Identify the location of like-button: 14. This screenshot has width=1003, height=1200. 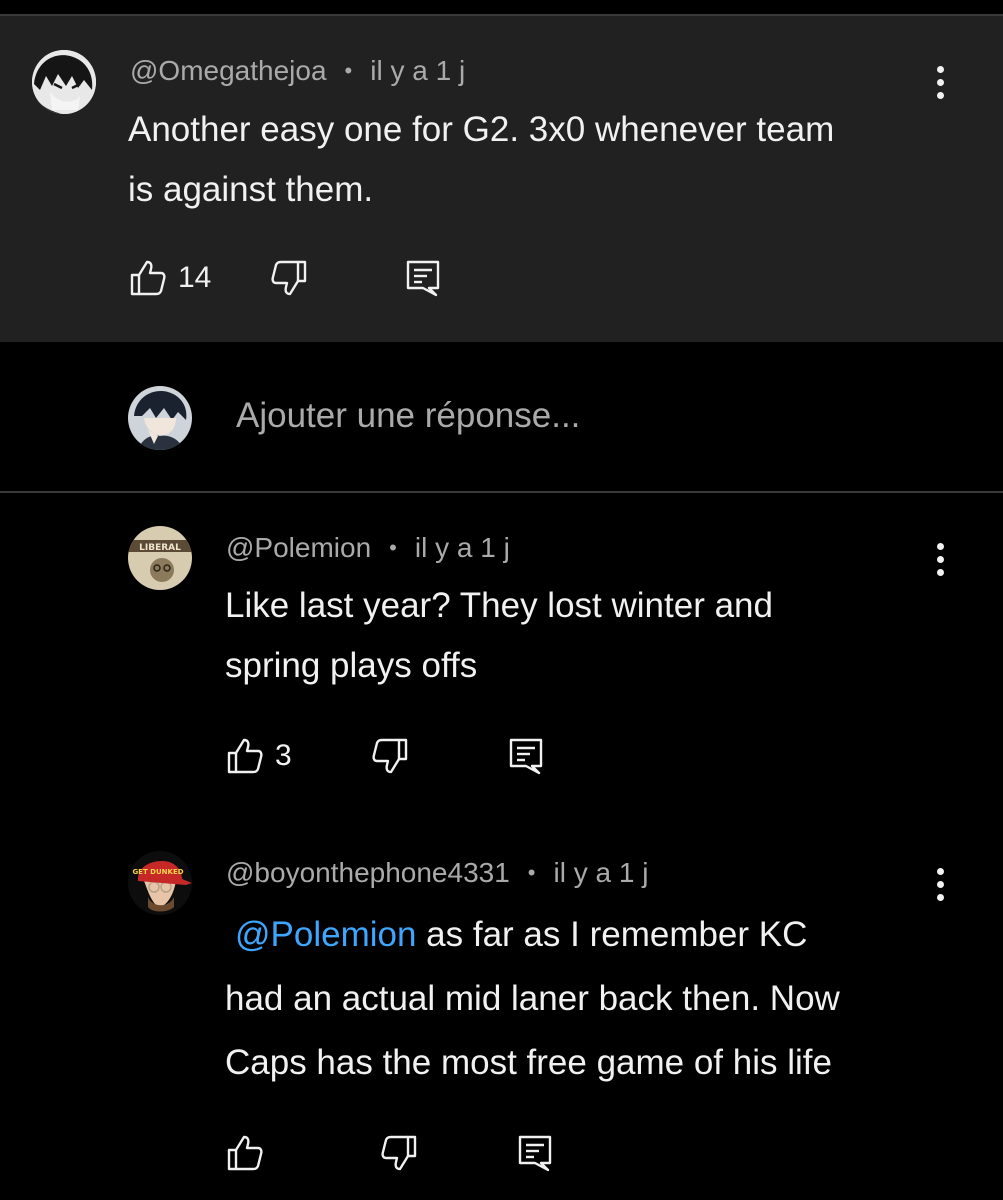
(169, 278).